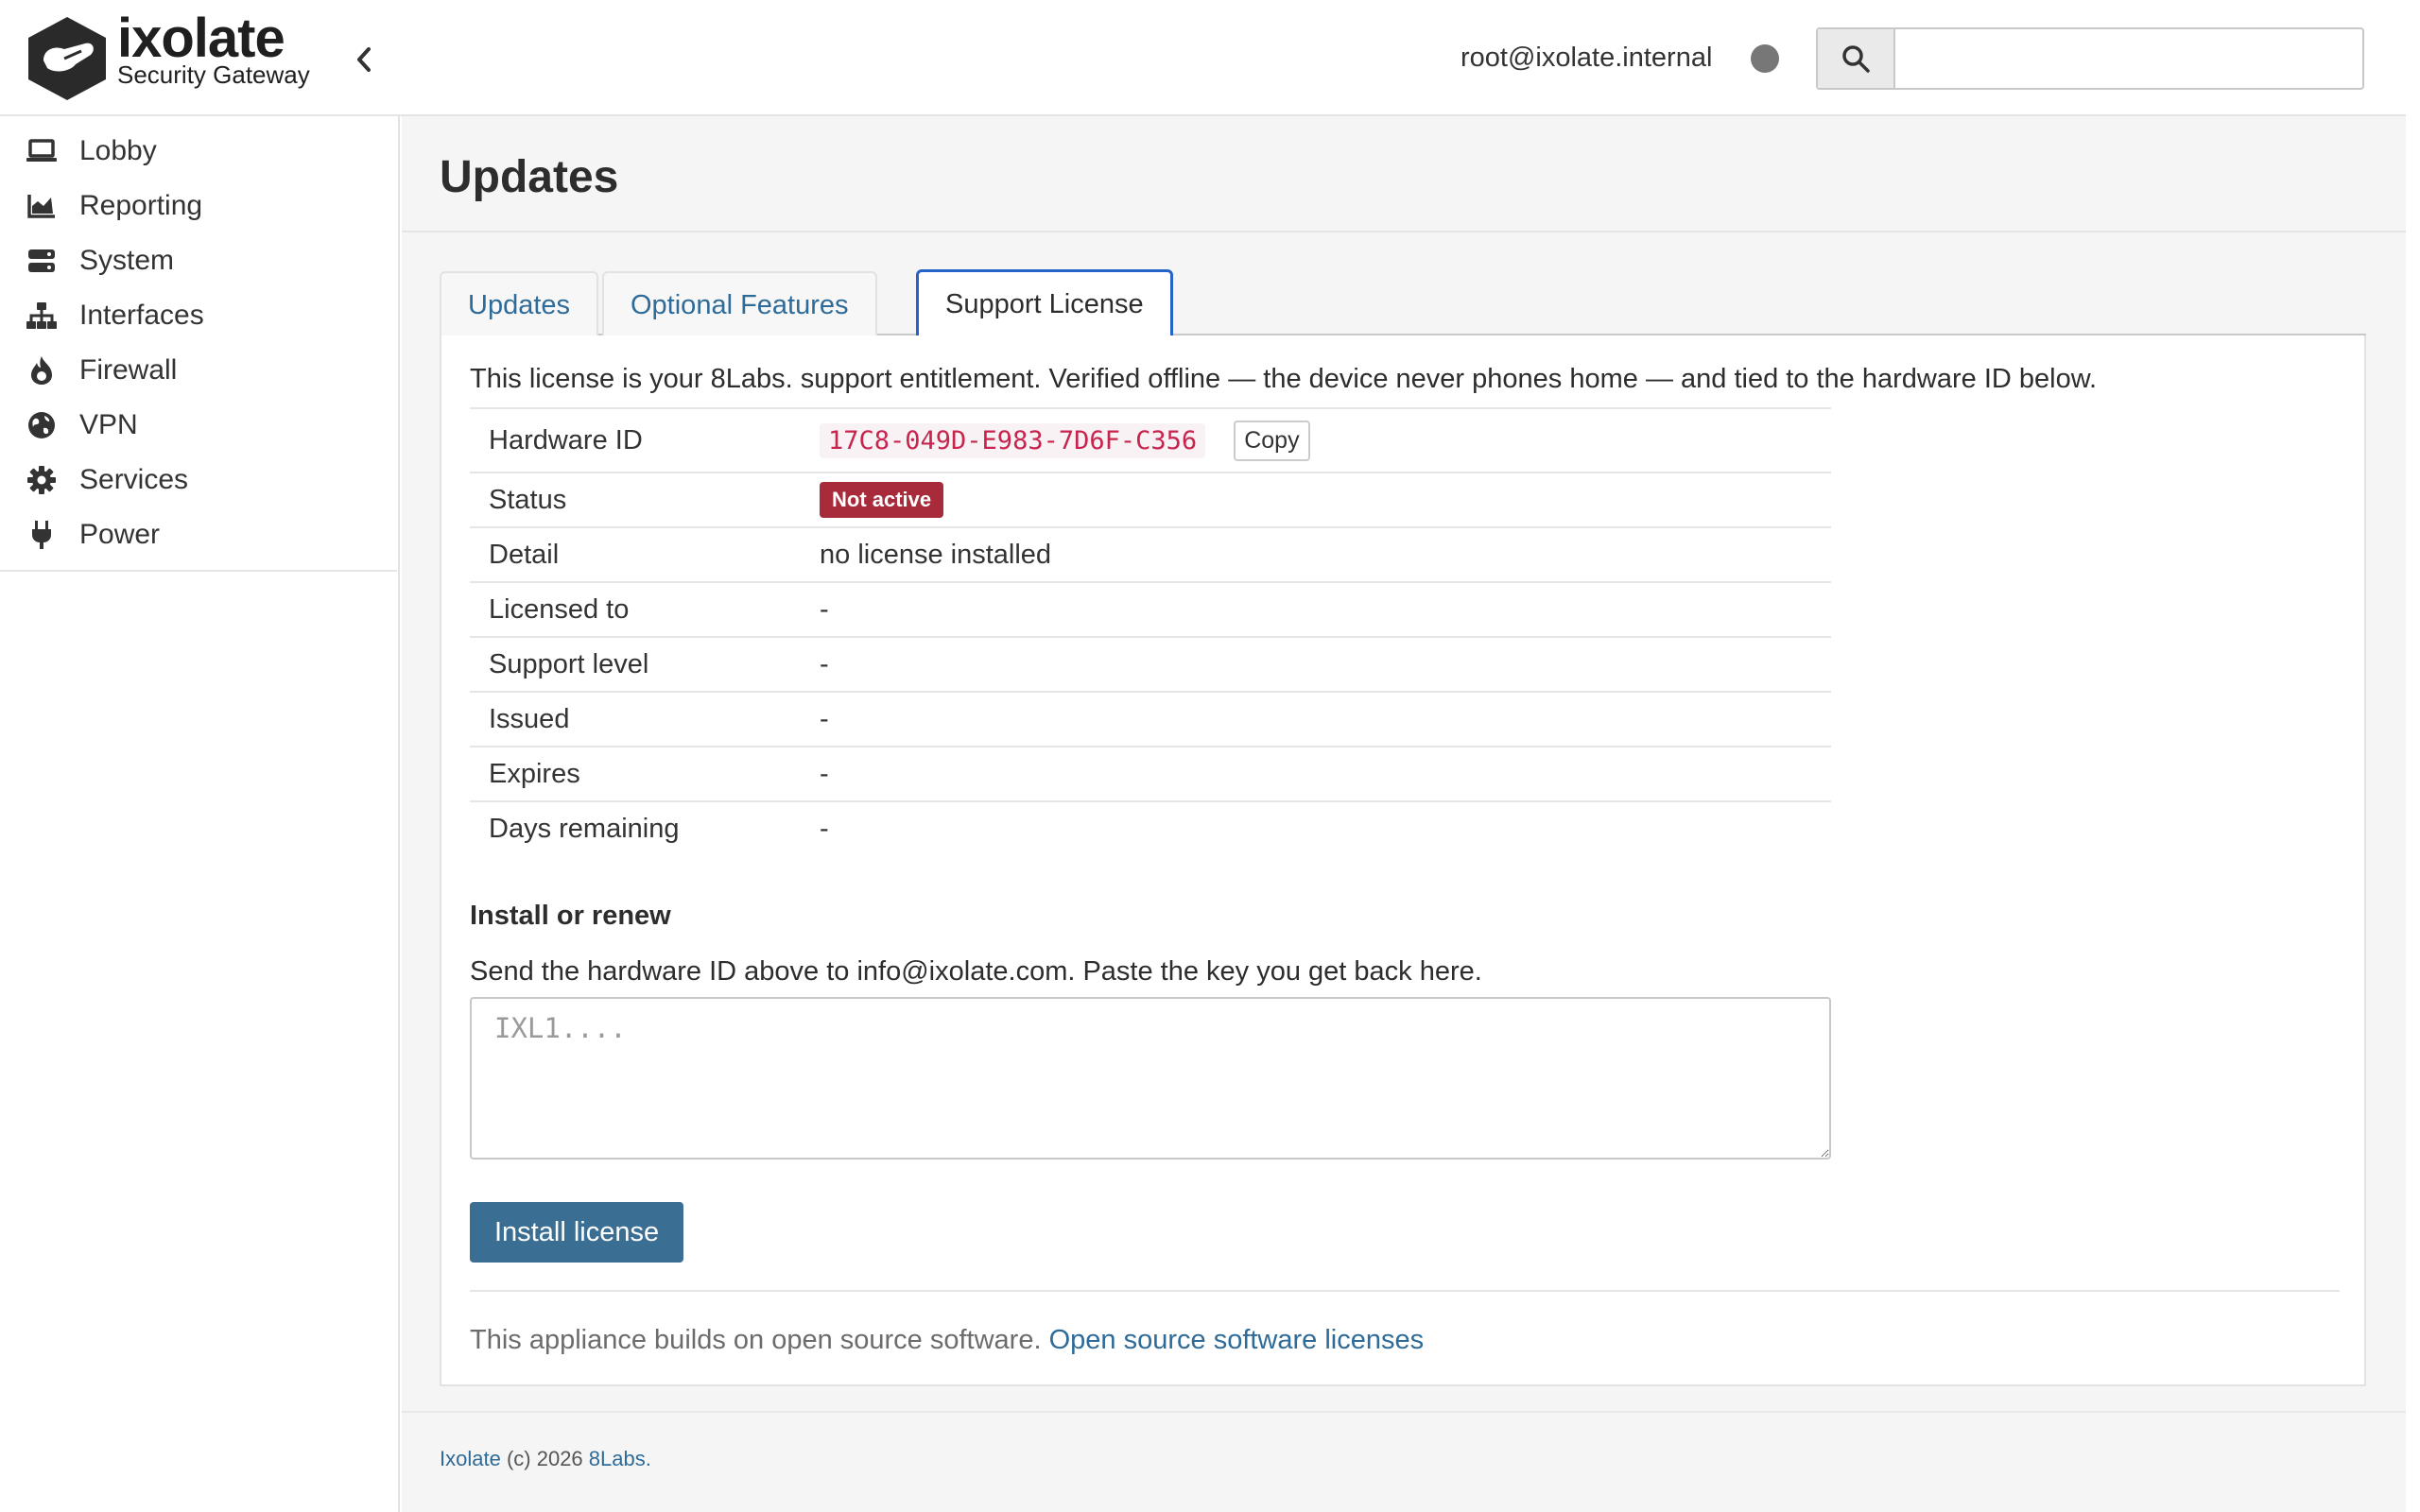 The height and width of the screenshot is (1512, 2420). I want to click on sidebar-item-power: Power, so click(198, 534).